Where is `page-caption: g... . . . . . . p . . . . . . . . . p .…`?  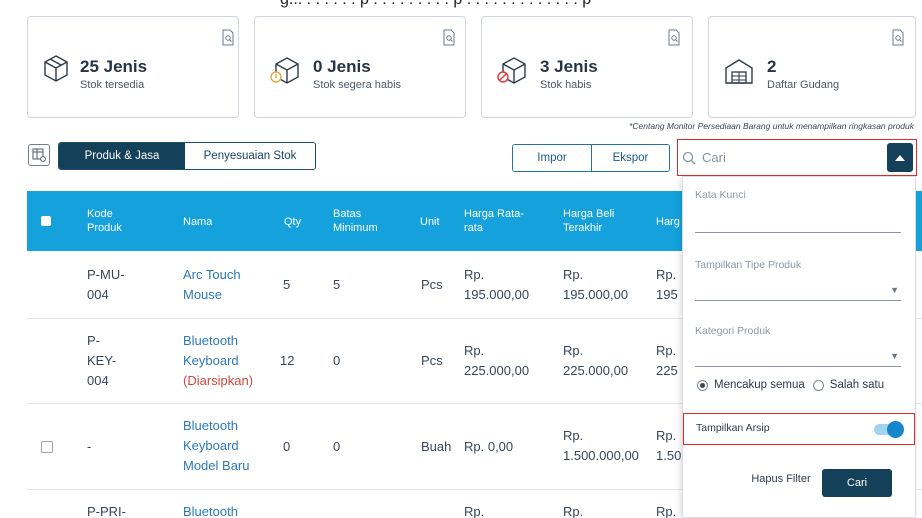 page-caption: g... . . . . . . p . . . . . . . . . p .… is located at coordinates (435, 4).